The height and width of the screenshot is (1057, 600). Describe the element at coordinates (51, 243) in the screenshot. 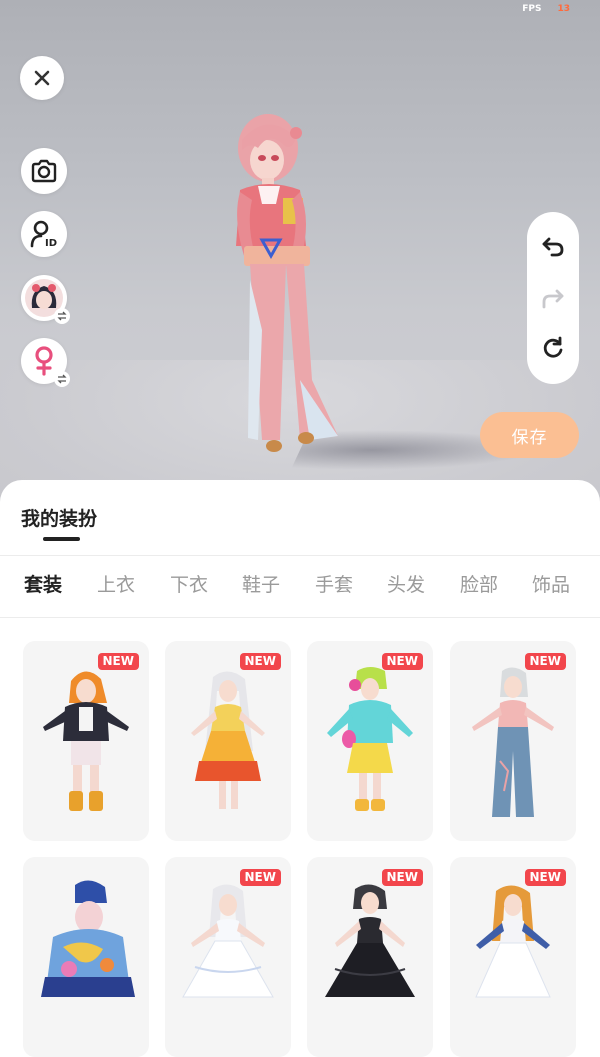

I see `svg-text: ID` at that location.